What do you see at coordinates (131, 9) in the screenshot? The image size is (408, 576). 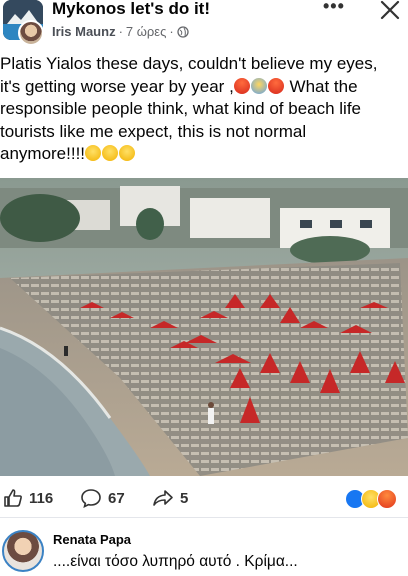 I see `group-name: Mykonos let's do it!` at bounding box center [131, 9].